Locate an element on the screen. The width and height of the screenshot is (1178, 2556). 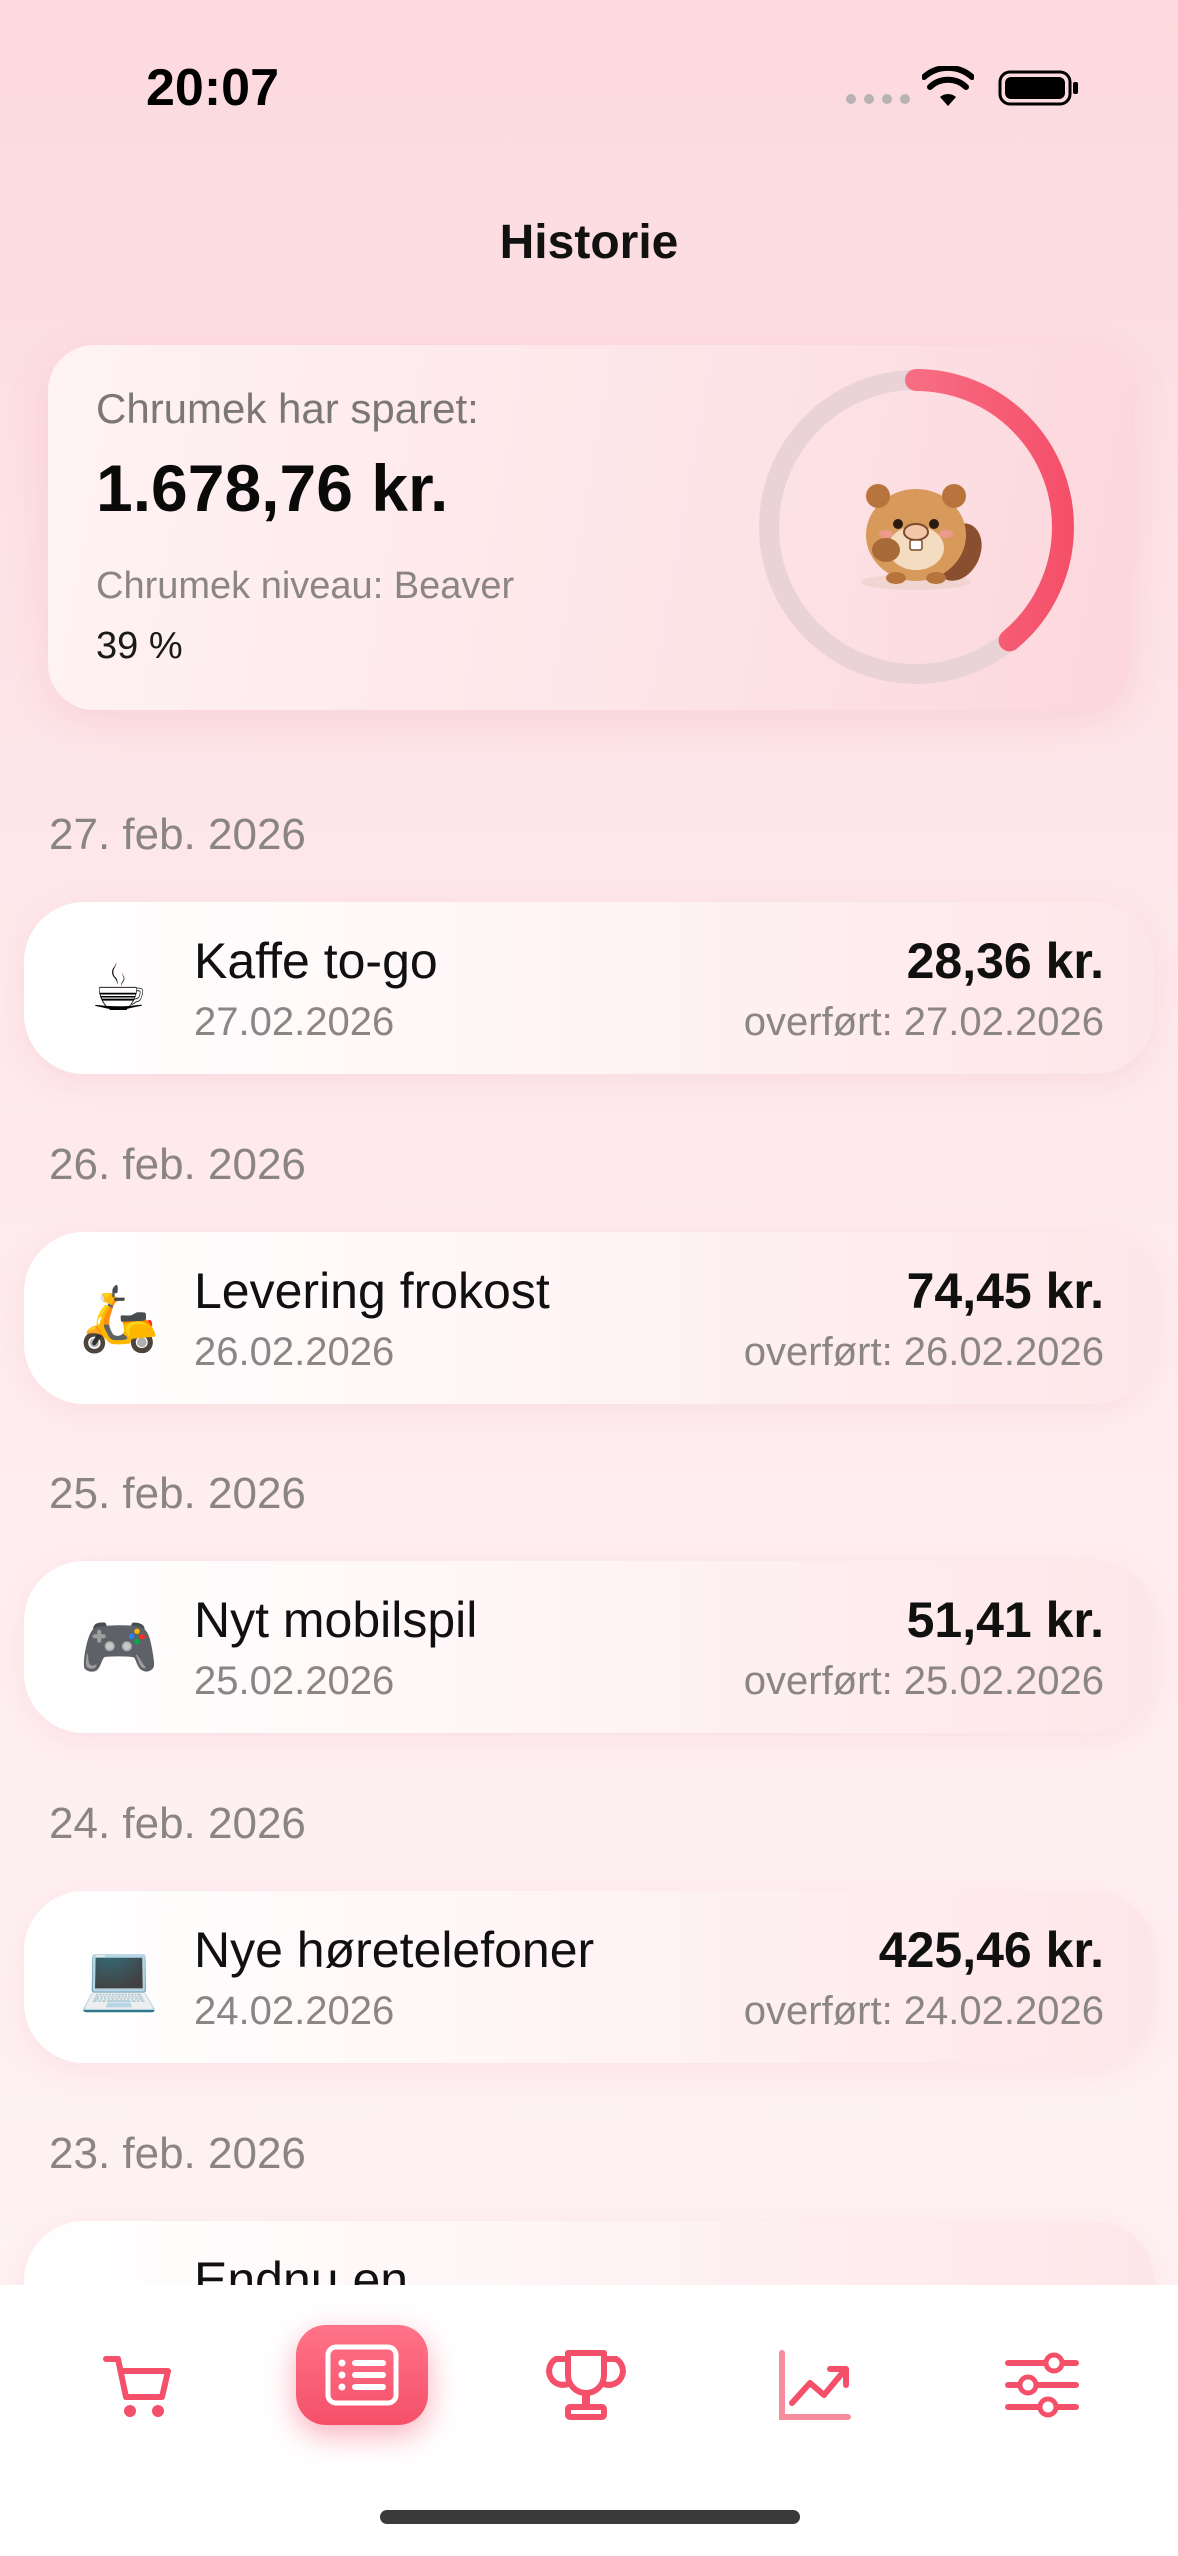
transfer-date: overført: 24.02.2026 is located at coordinates (923, 2011).